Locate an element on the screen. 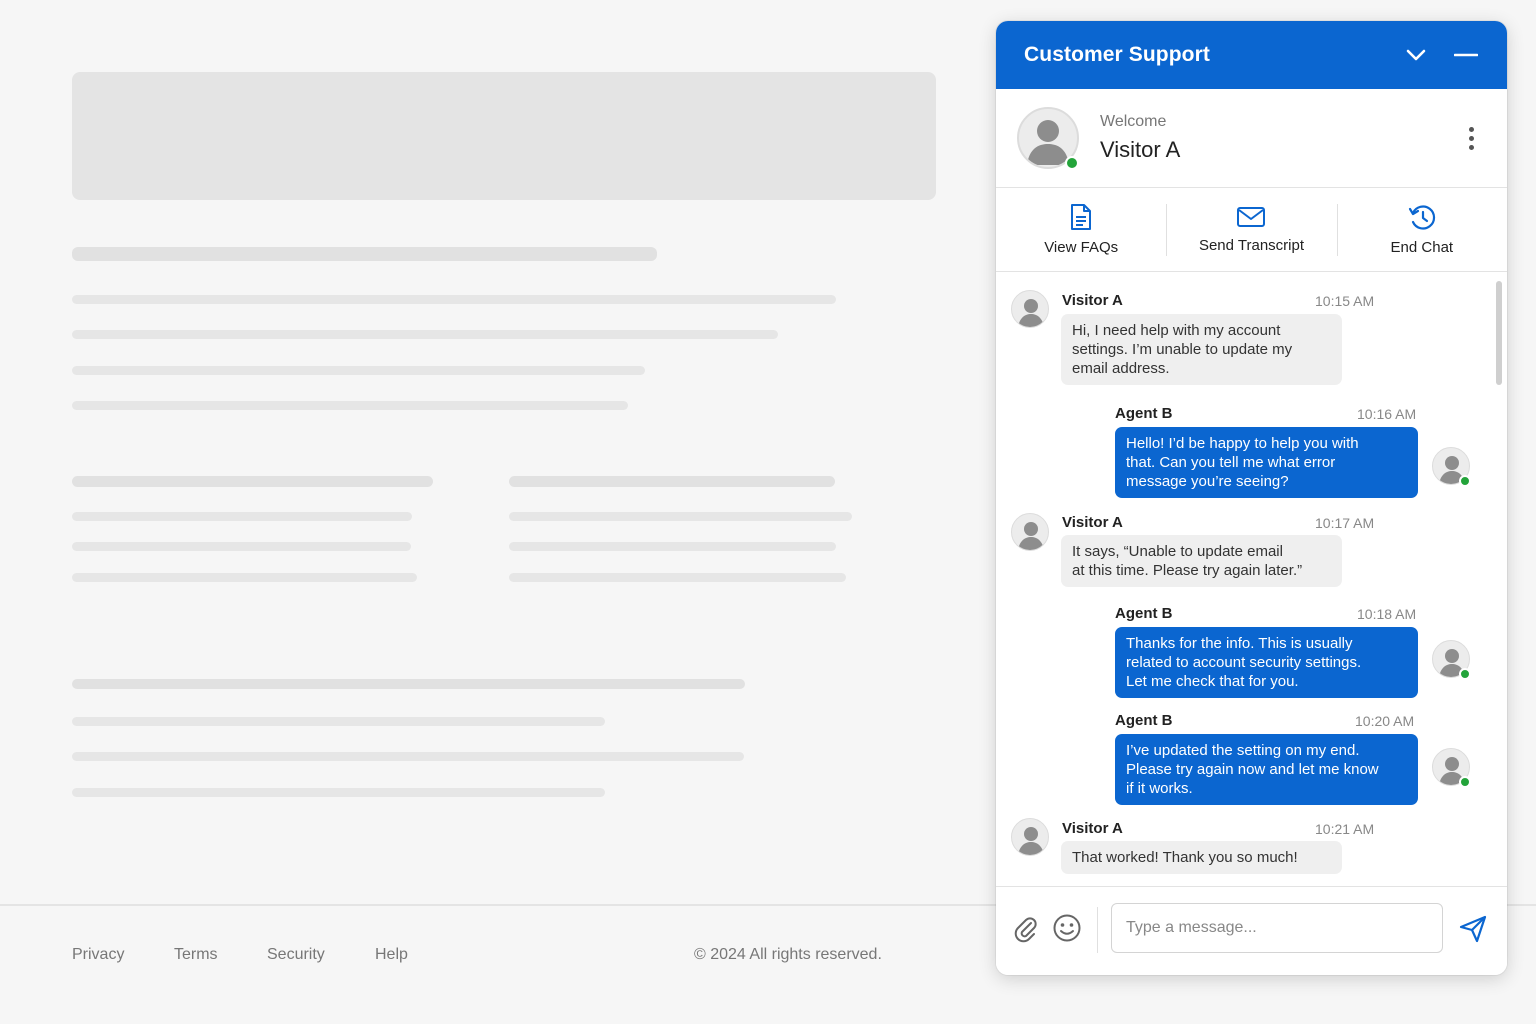 The image size is (1536, 1024). smiley-icon is located at coordinates (1067, 928).